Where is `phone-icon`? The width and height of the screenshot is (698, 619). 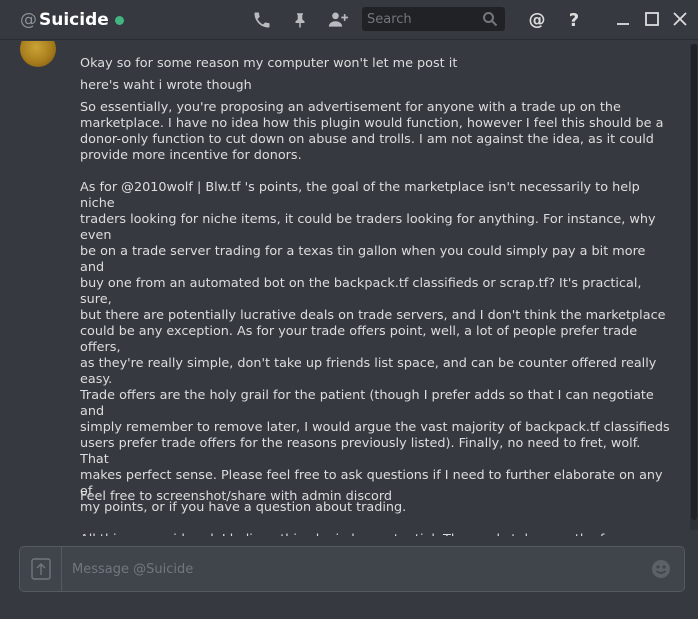
phone-icon is located at coordinates (262, 20).